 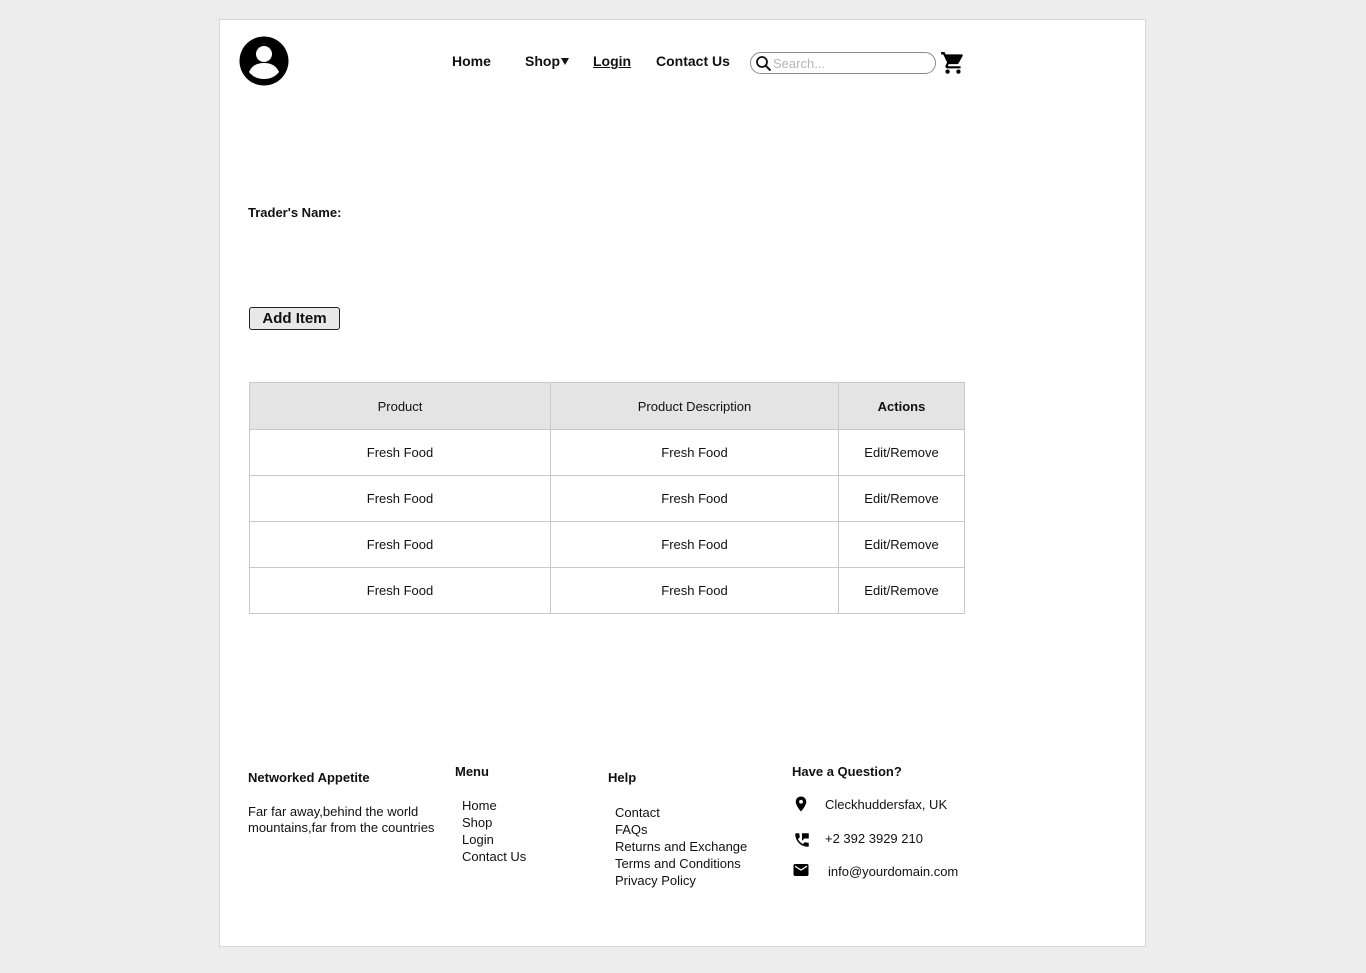 What do you see at coordinates (494, 805) in the screenshot?
I see `footer-menu-home-link: Home` at bounding box center [494, 805].